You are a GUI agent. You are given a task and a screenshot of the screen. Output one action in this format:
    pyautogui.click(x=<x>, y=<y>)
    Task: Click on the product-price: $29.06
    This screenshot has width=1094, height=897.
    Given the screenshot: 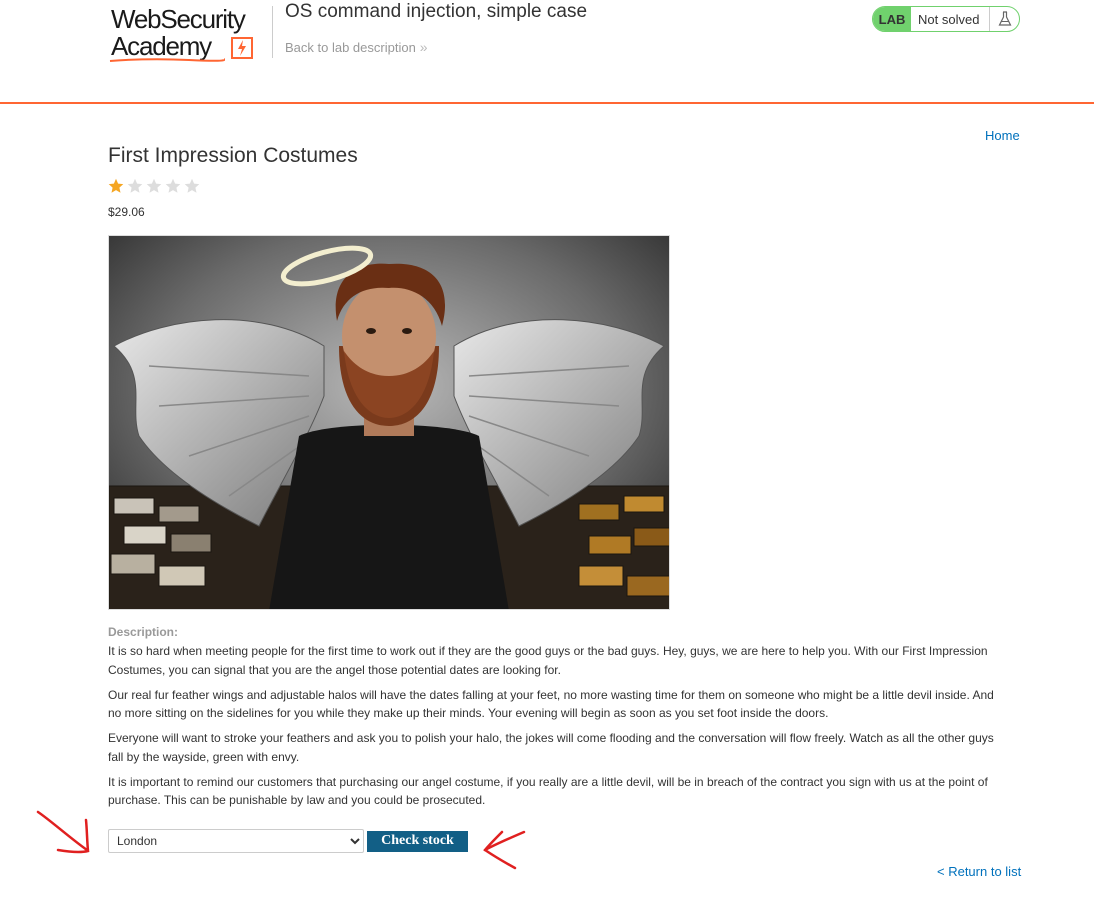 What is the action you would take?
    pyautogui.click(x=126, y=212)
    